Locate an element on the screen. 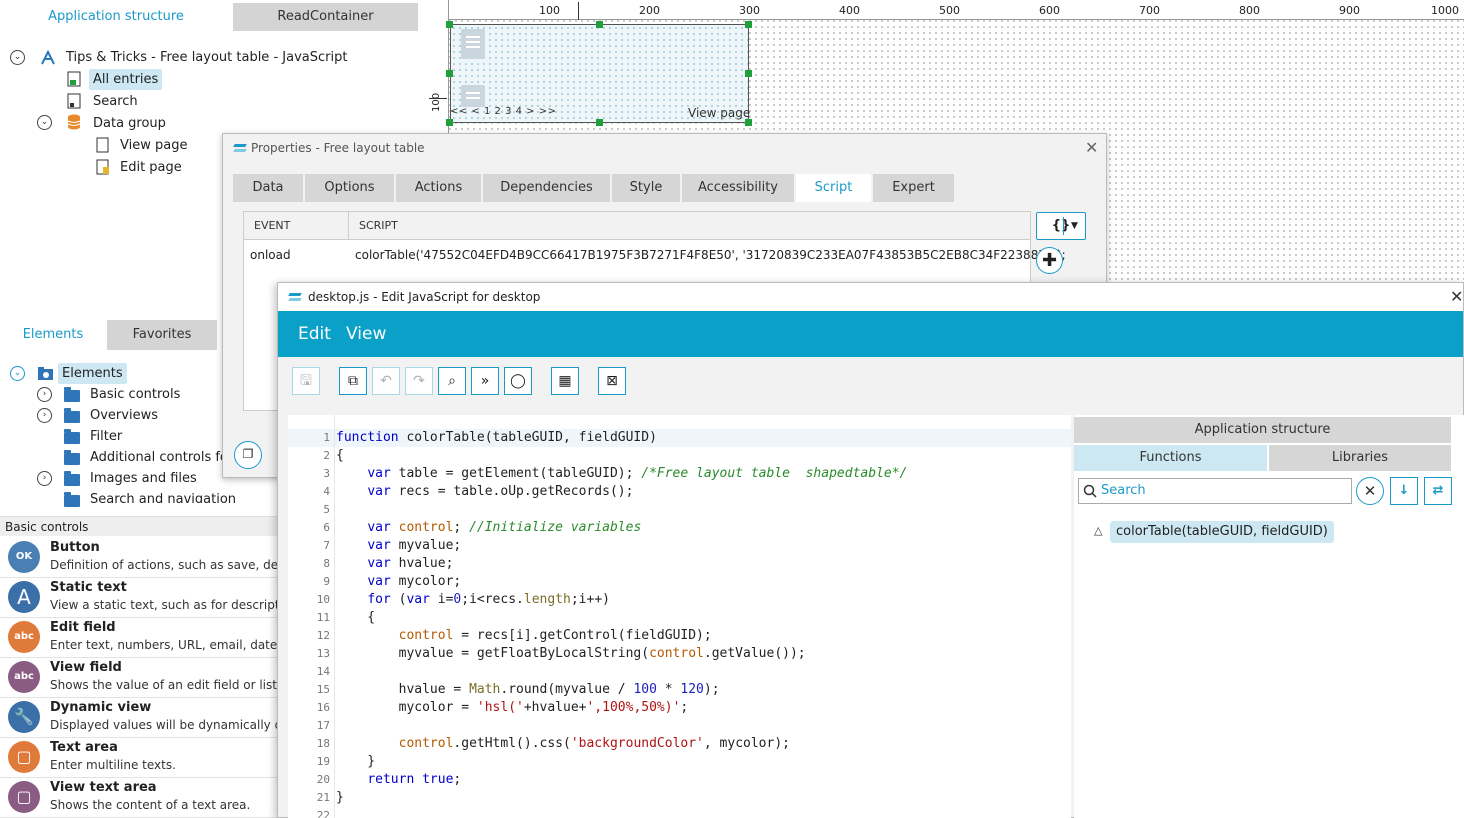 This screenshot has width=1464, height=818. tab-script: Script is located at coordinates (833, 188).